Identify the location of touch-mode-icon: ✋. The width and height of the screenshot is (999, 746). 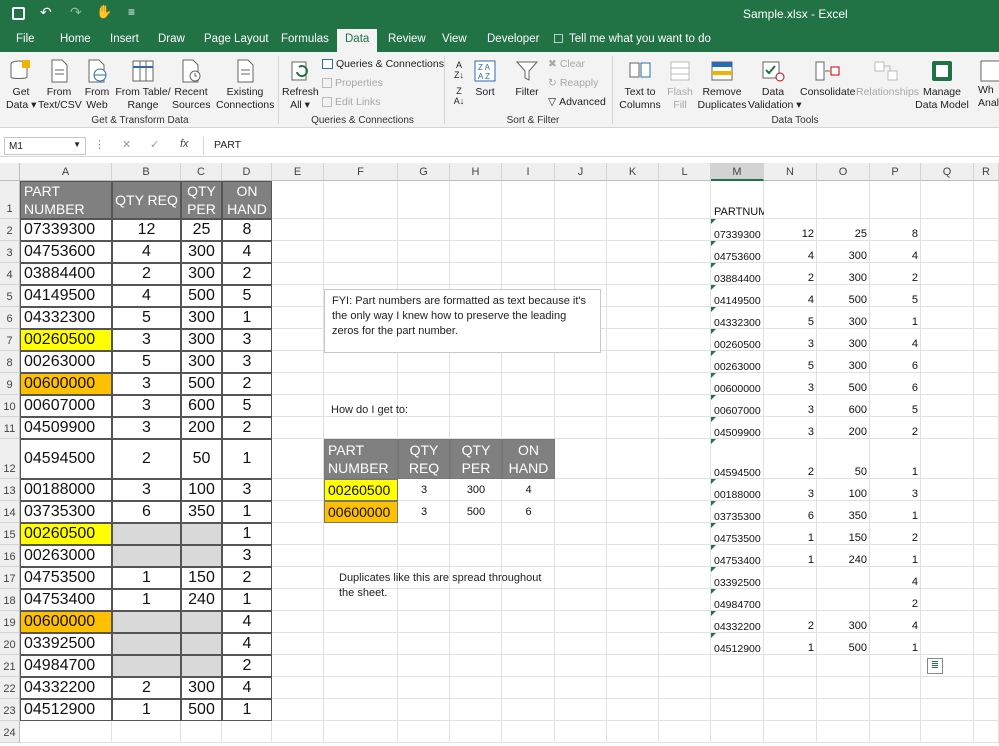
(104, 12).